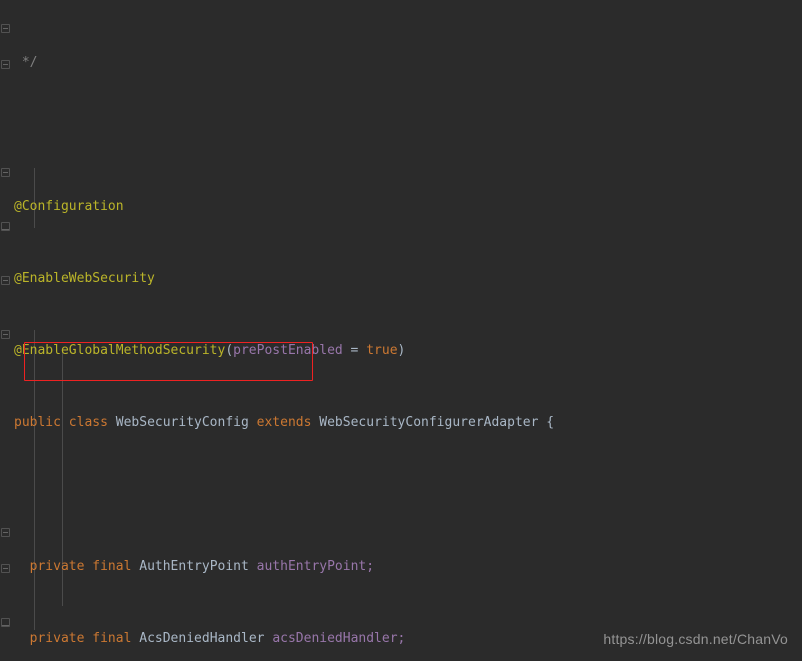  Describe the element at coordinates (288, 350) in the screenshot. I see `annotation-param-prepostenabled: prePostEnabled` at that location.